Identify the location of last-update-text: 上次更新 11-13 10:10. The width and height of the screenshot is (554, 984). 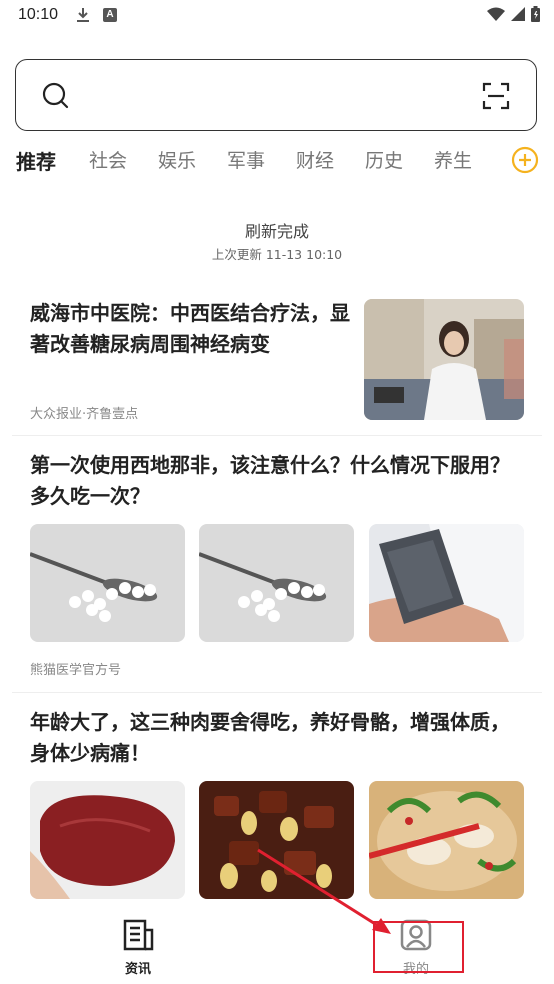
(277, 254).